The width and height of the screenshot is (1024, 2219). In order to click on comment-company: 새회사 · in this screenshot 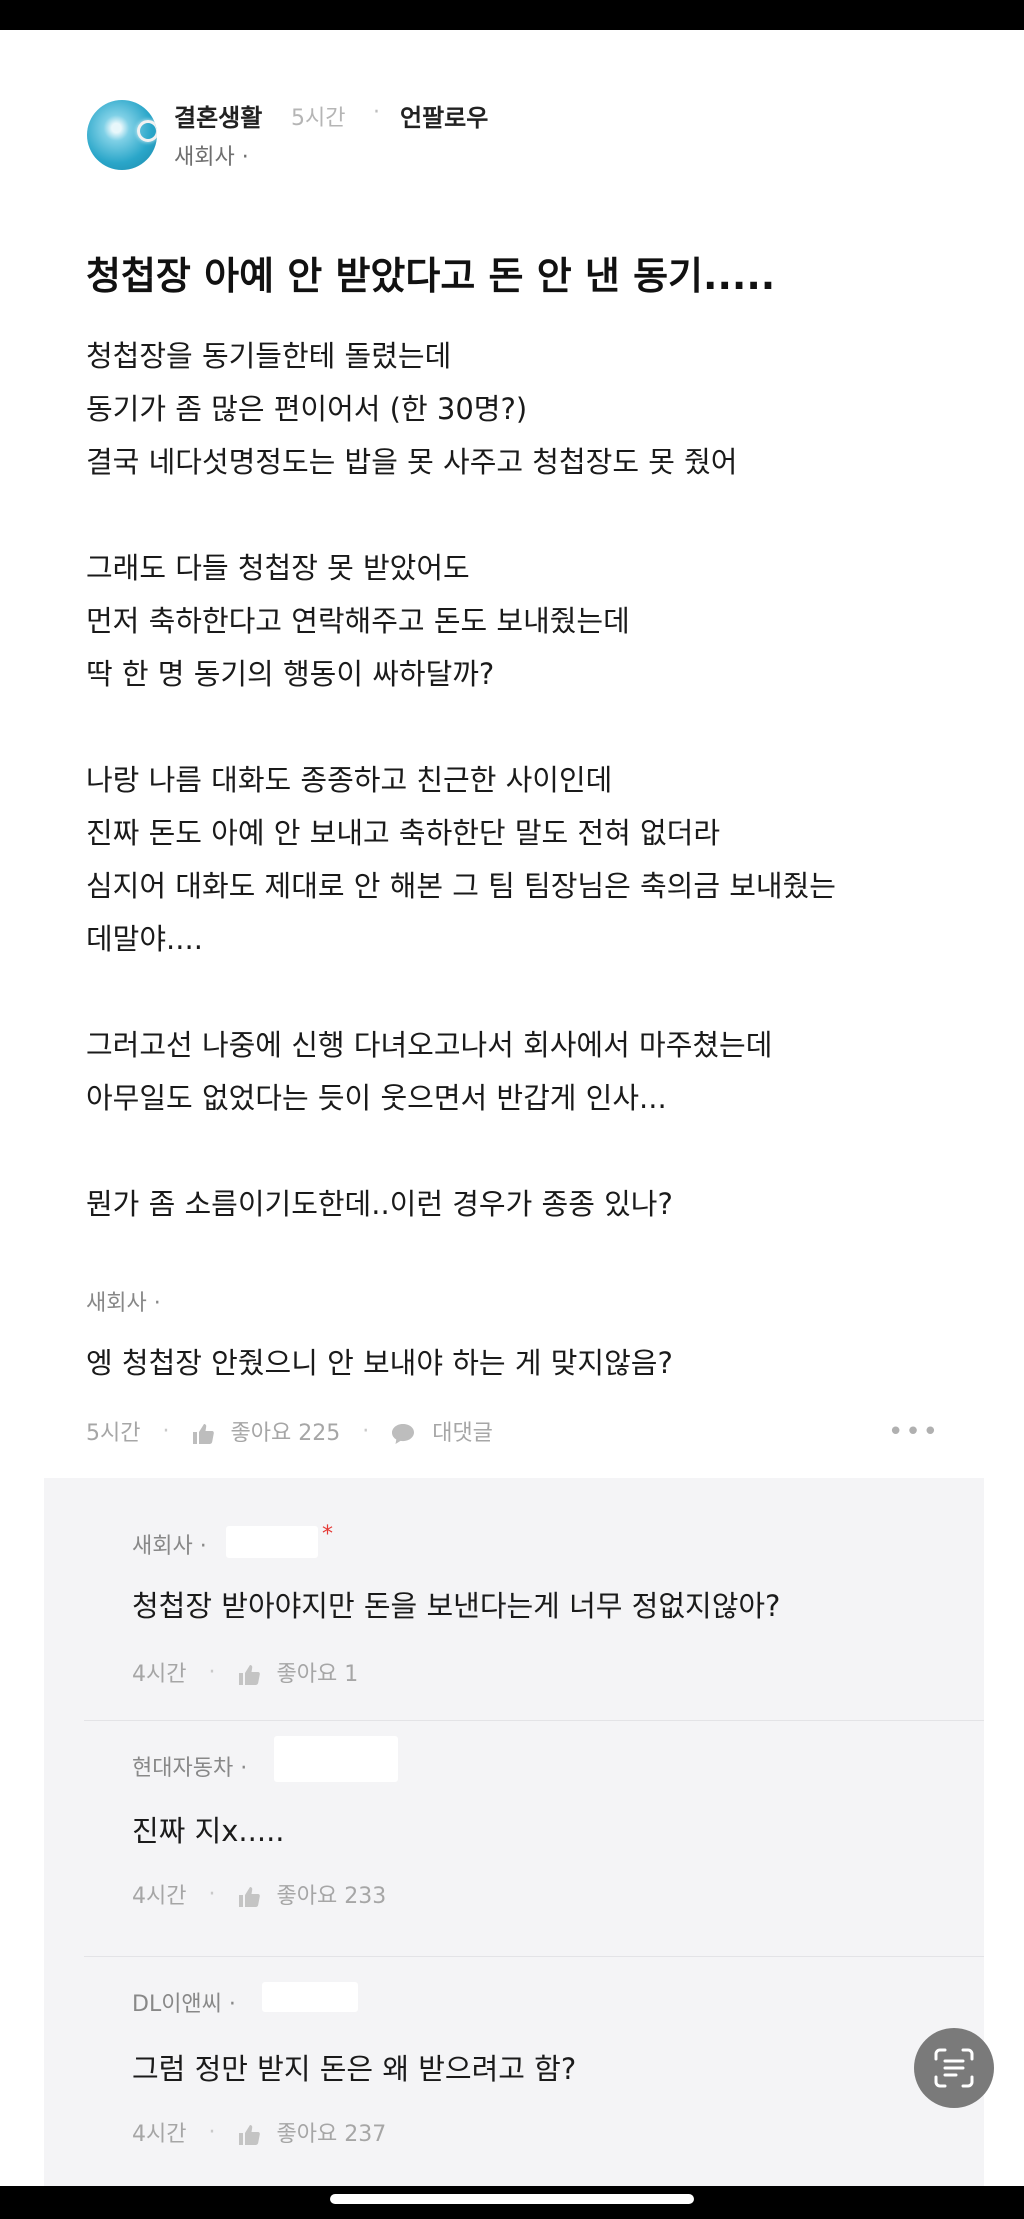, I will do `click(123, 1303)`.